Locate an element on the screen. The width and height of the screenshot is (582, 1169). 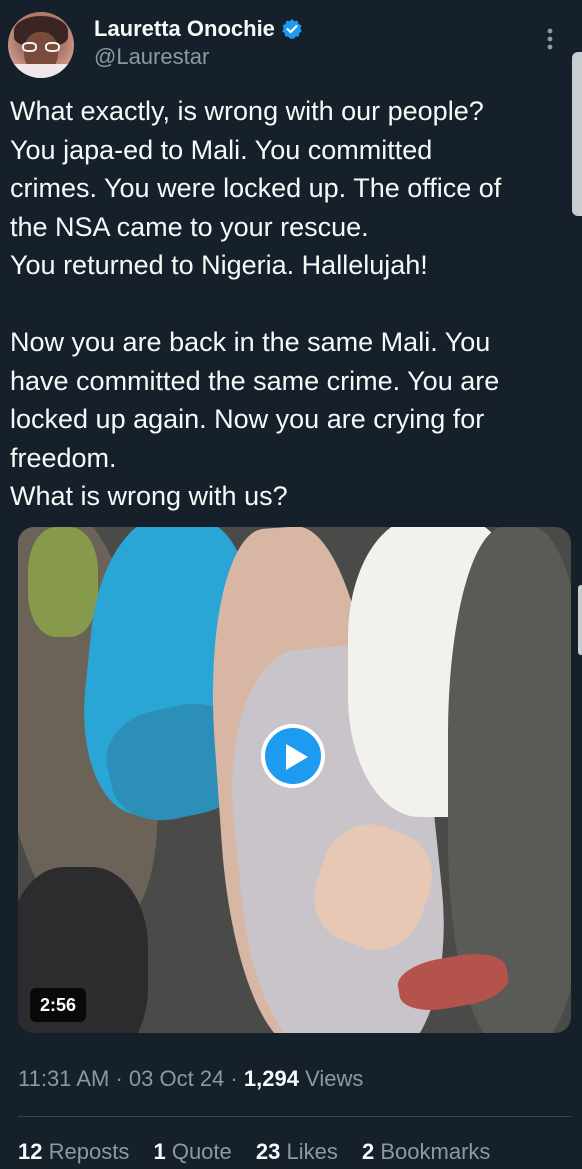
reposts-label: Reposts is located at coordinates (89, 1151).